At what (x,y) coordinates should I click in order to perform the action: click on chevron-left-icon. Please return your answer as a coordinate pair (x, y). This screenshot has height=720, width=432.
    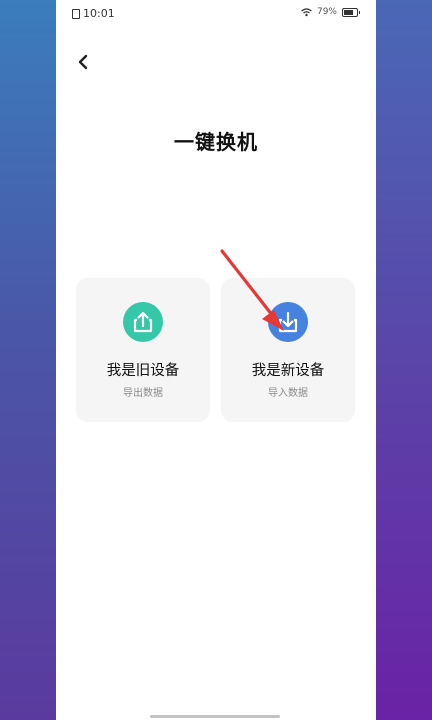
    Looking at the image, I should click on (83, 62).